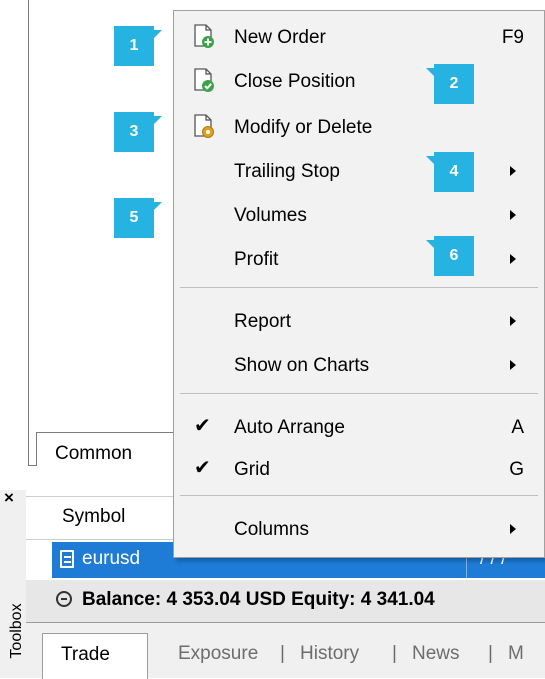 The image size is (545, 679). Describe the element at coordinates (138, 218) in the screenshot. I see `callout-5: 5` at that location.